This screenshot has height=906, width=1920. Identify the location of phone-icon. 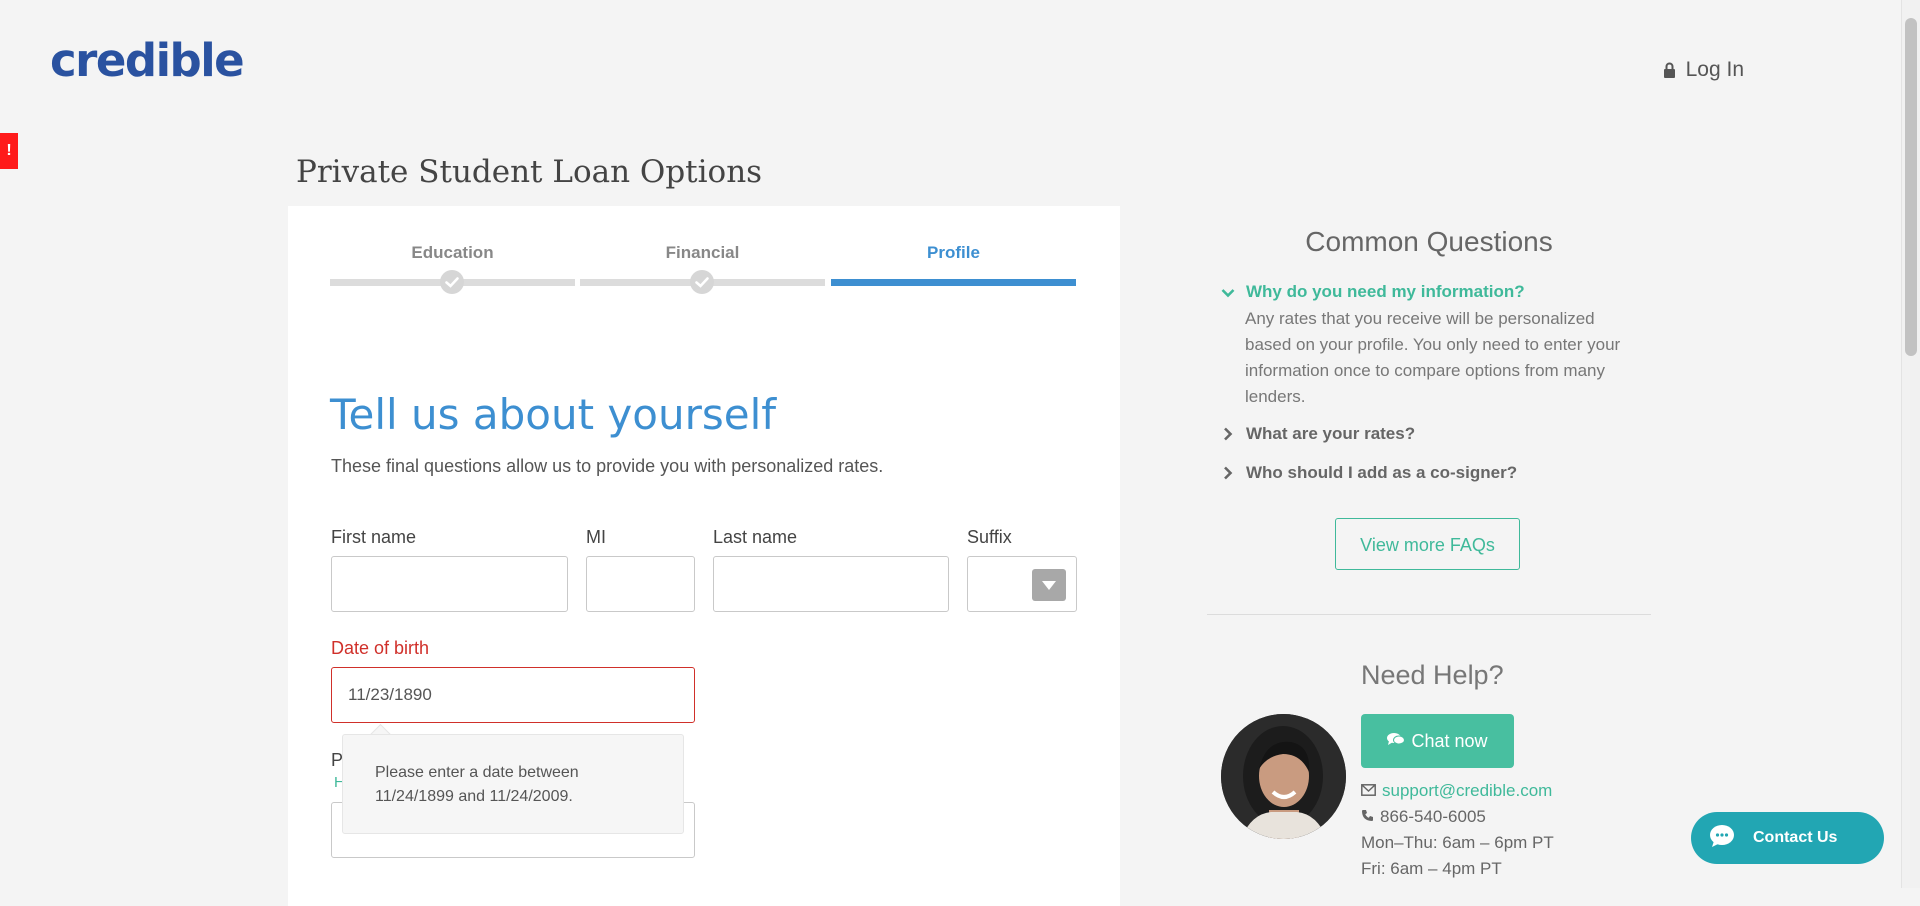
(1367, 817).